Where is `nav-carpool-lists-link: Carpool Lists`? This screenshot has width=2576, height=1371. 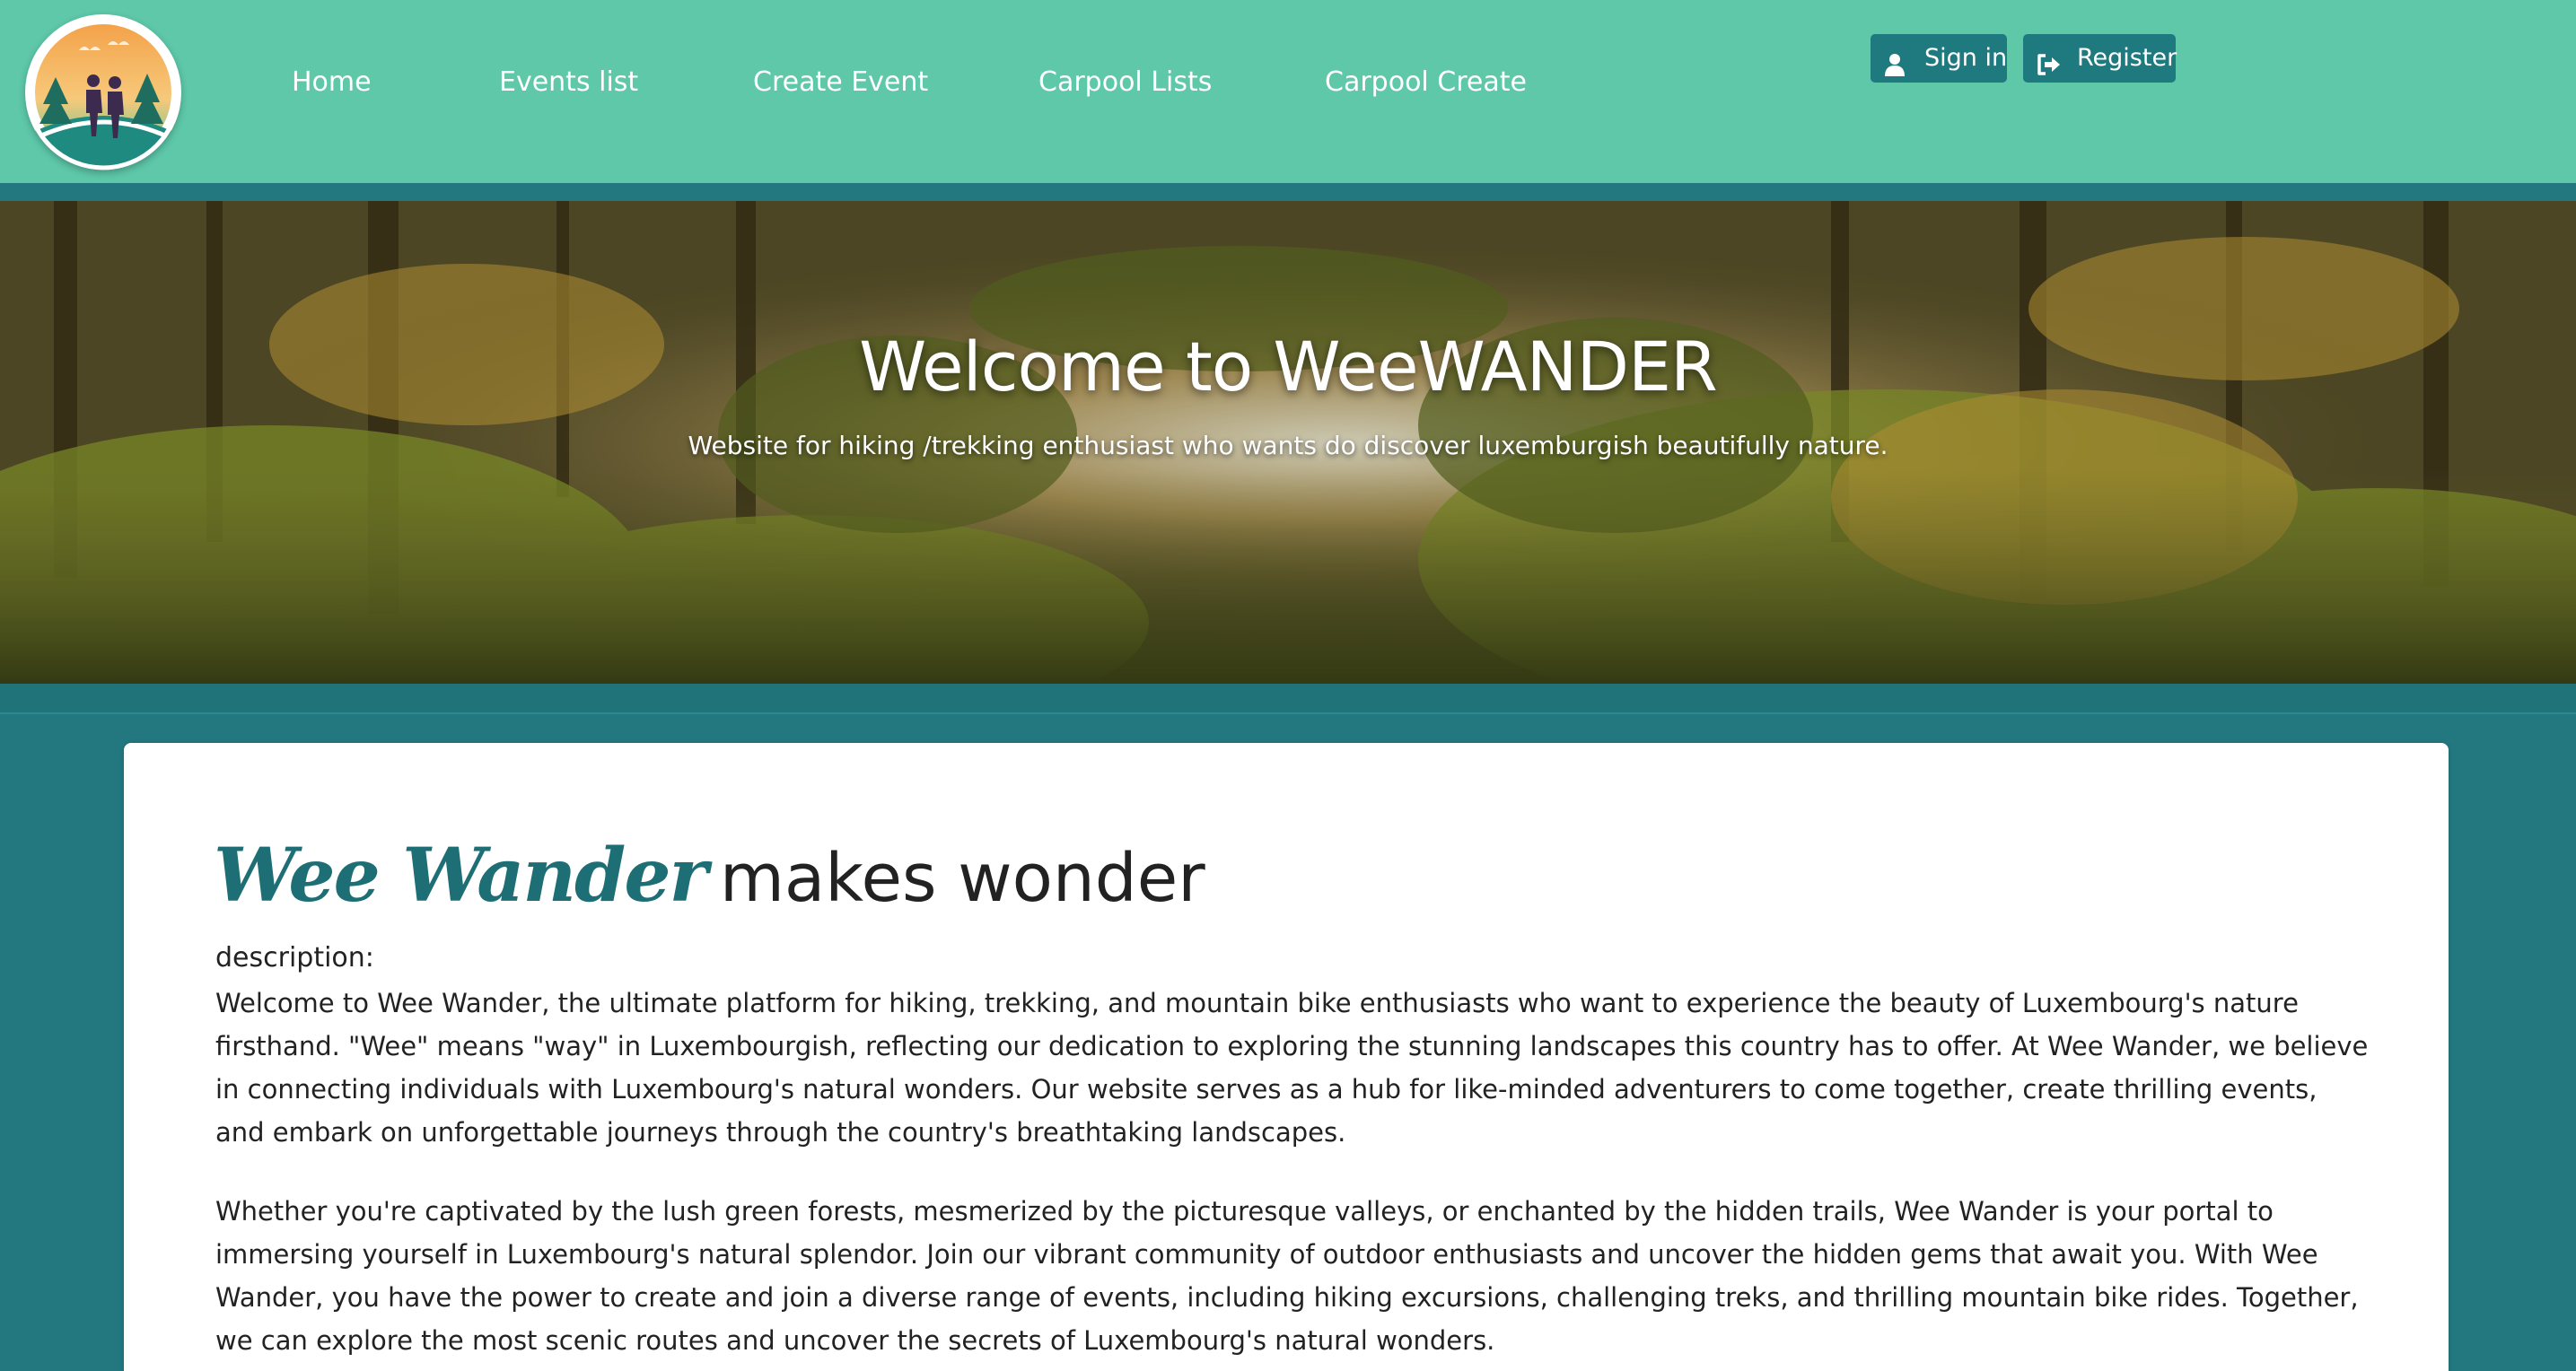
nav-carpool-lists-link: Carpool Lists is located at coordinates (1125, 82).